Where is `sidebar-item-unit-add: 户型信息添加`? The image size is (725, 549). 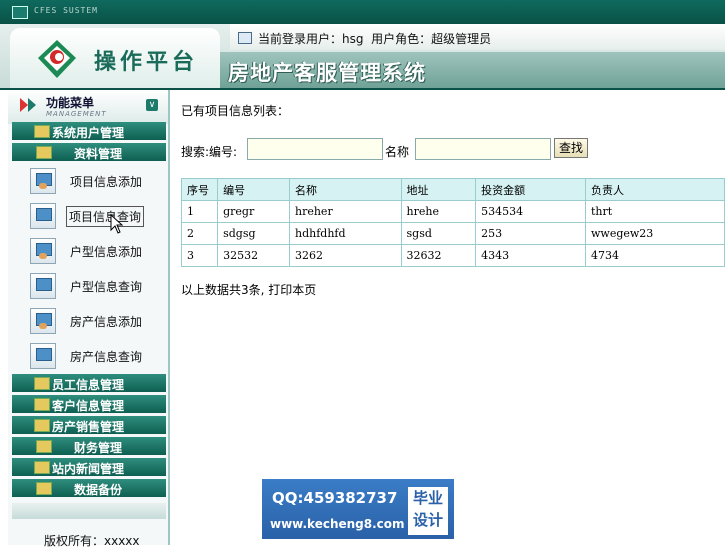 sidebar-item-unit-add: 户型信息添加 is located at coordinates (98, 253).